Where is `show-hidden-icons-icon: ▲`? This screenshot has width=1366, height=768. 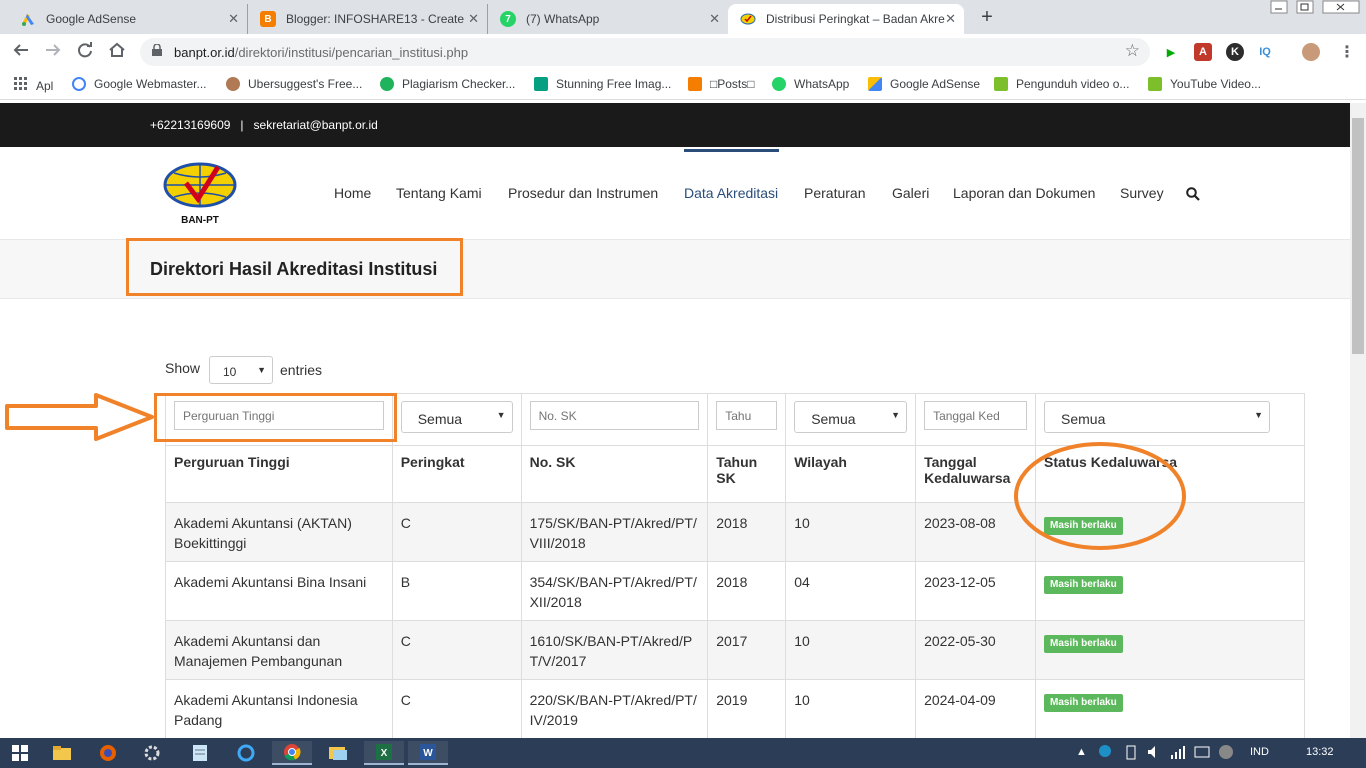
show-hidden-icons-icon: ▲ is located at coordinates (1081, 752).